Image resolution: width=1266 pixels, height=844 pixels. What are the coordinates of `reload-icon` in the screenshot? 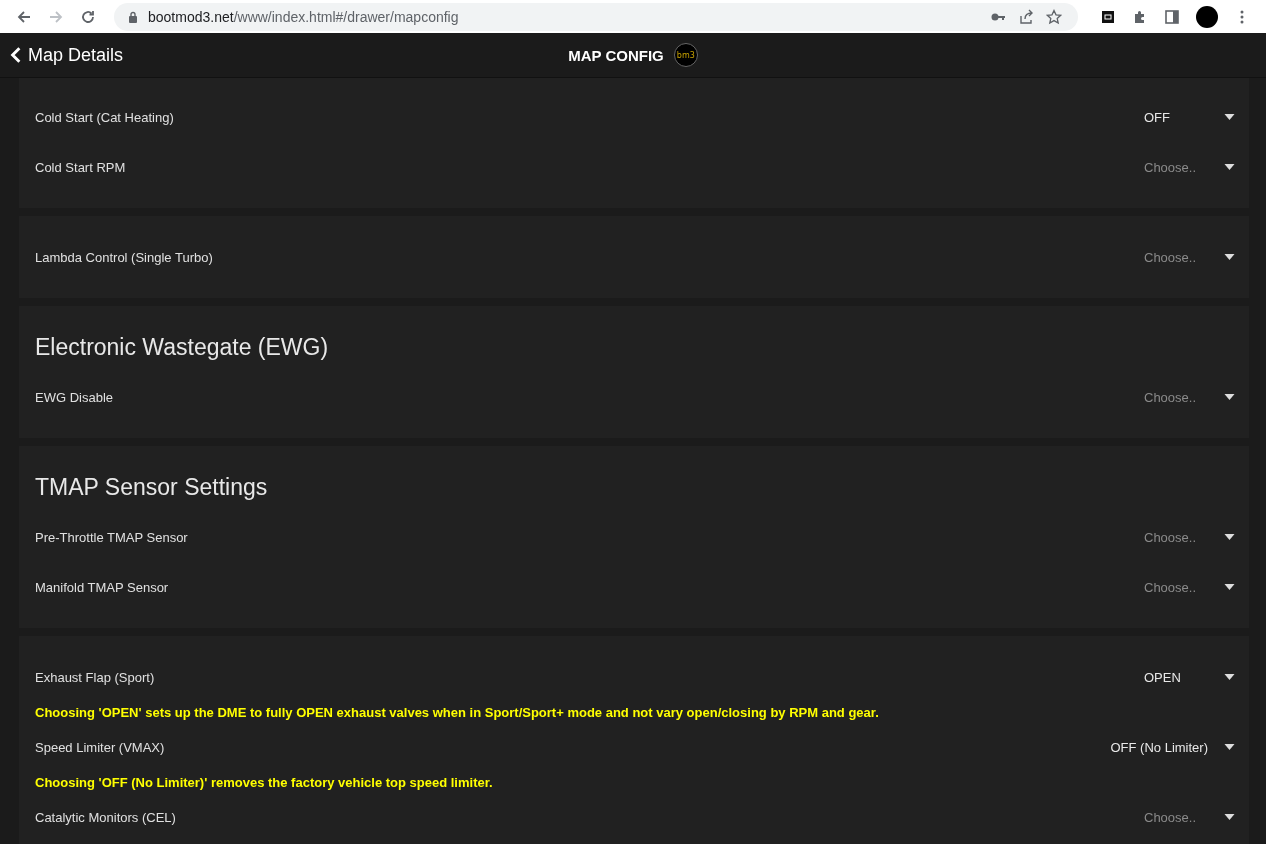 It's located at (88, 16).